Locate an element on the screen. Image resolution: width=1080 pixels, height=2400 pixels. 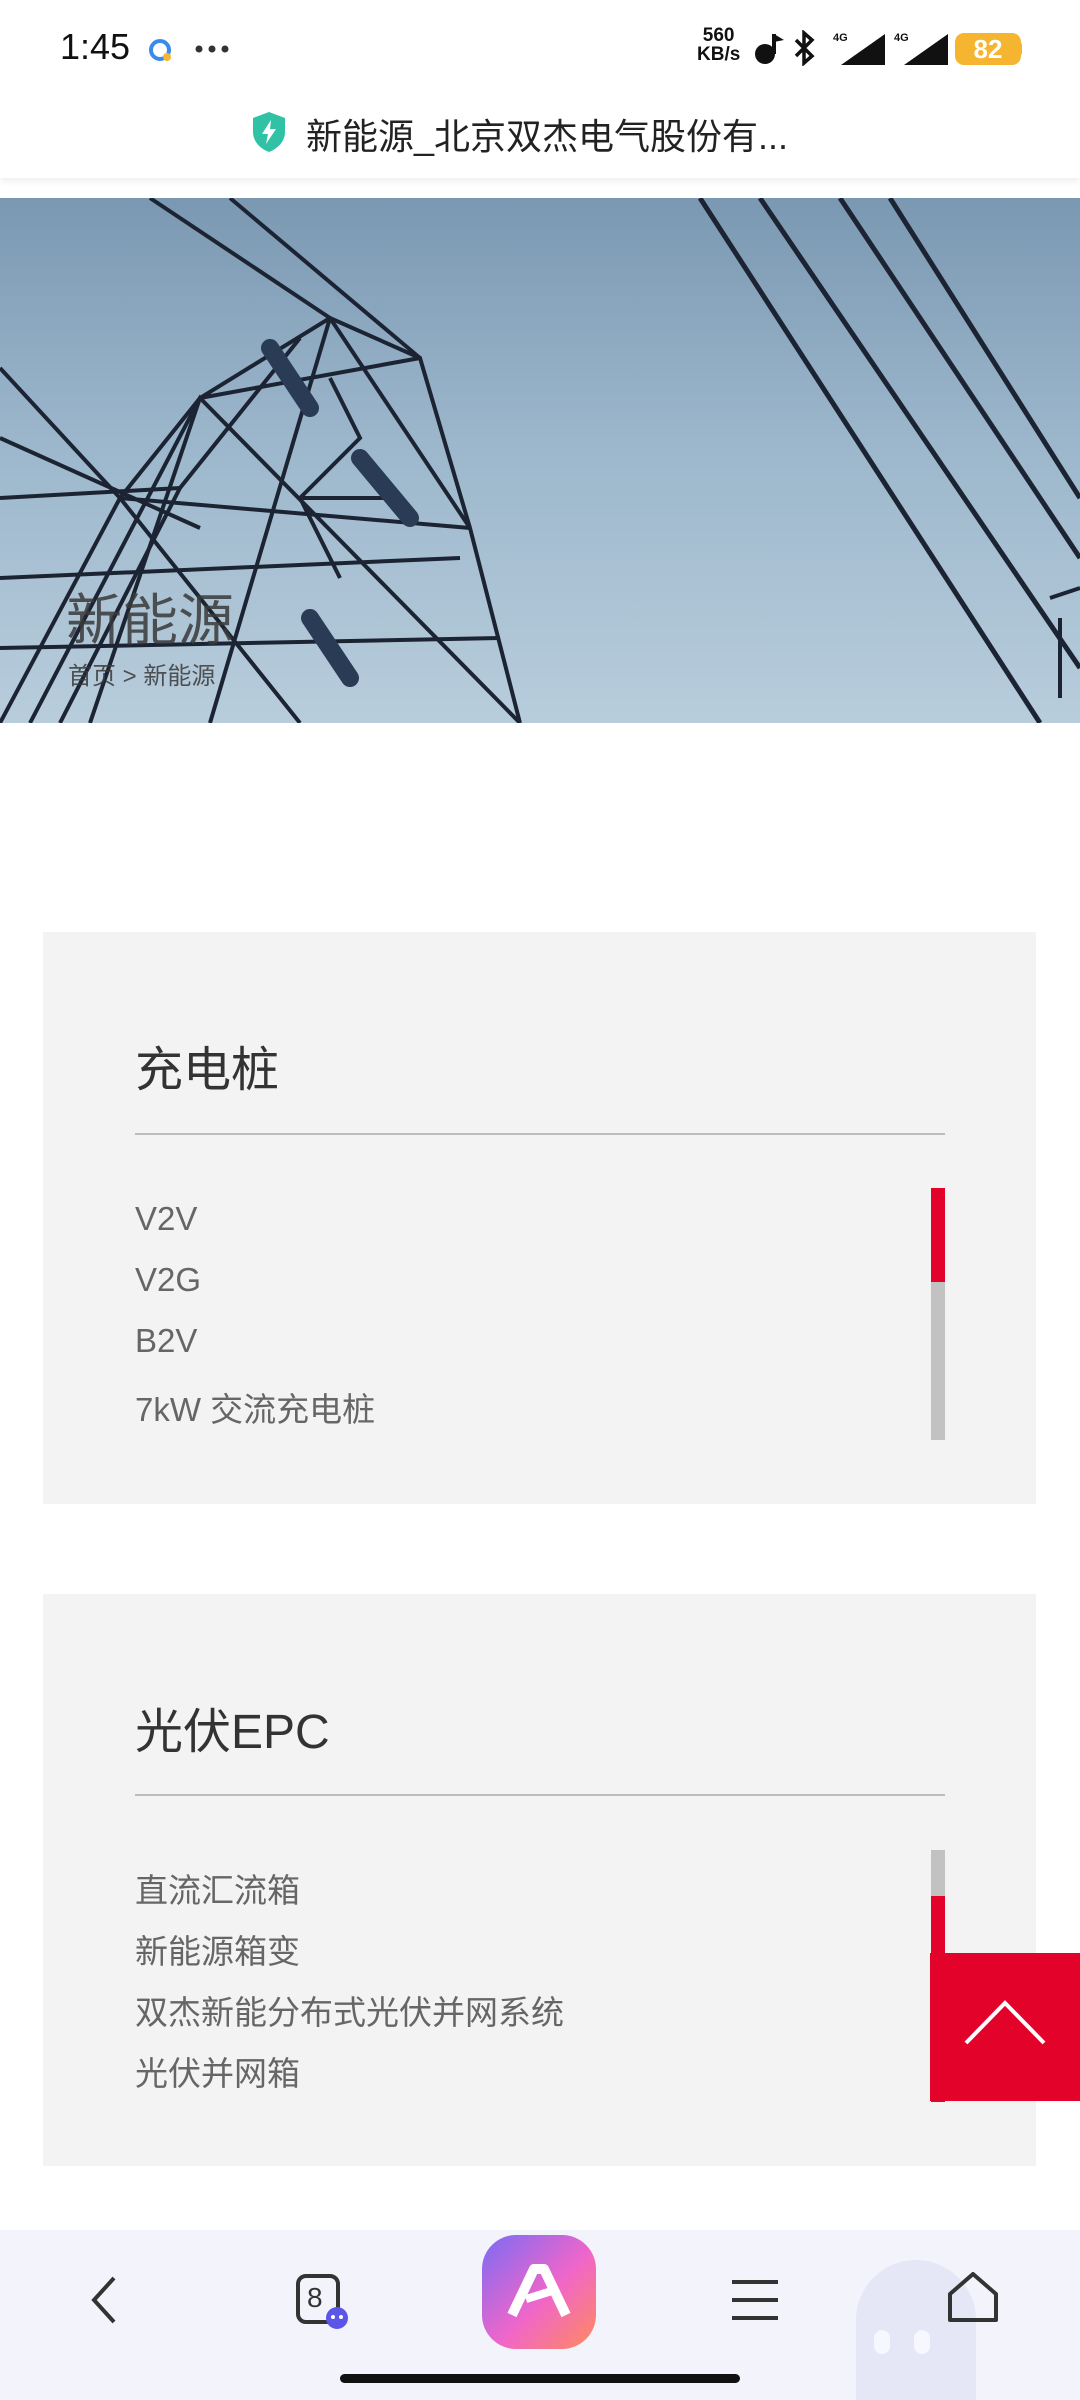
bluetooth-icon is located at coordinates (804, 48).